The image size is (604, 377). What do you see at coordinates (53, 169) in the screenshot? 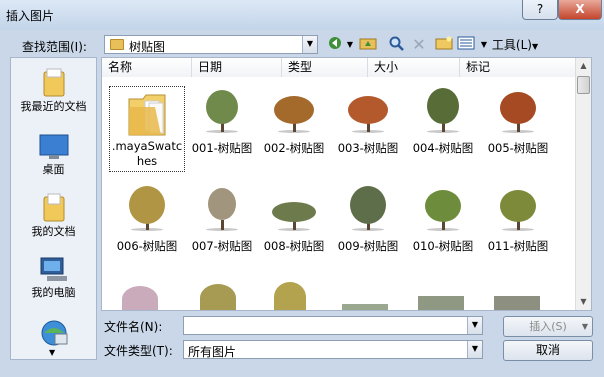
I see `place-label: 桌面` at bounding box center [53, 169].